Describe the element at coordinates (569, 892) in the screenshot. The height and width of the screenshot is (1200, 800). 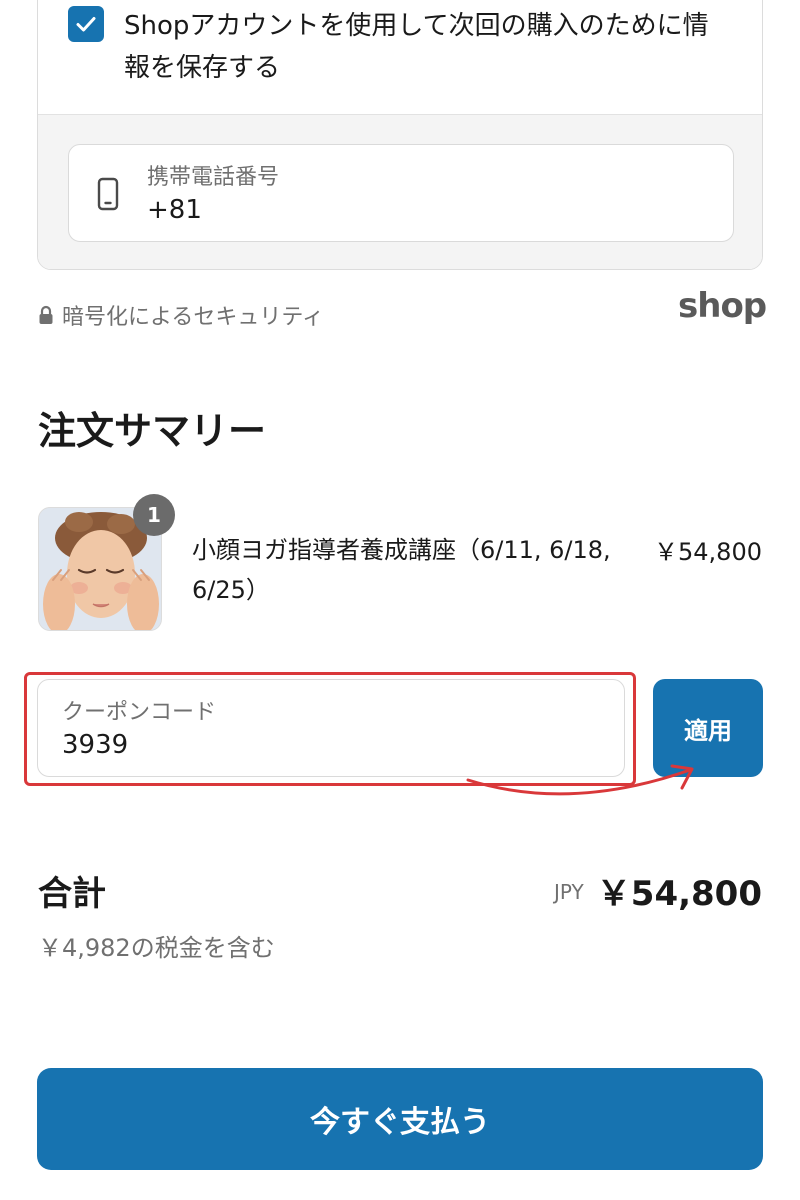
I see `currency-code: JPY` at that location.